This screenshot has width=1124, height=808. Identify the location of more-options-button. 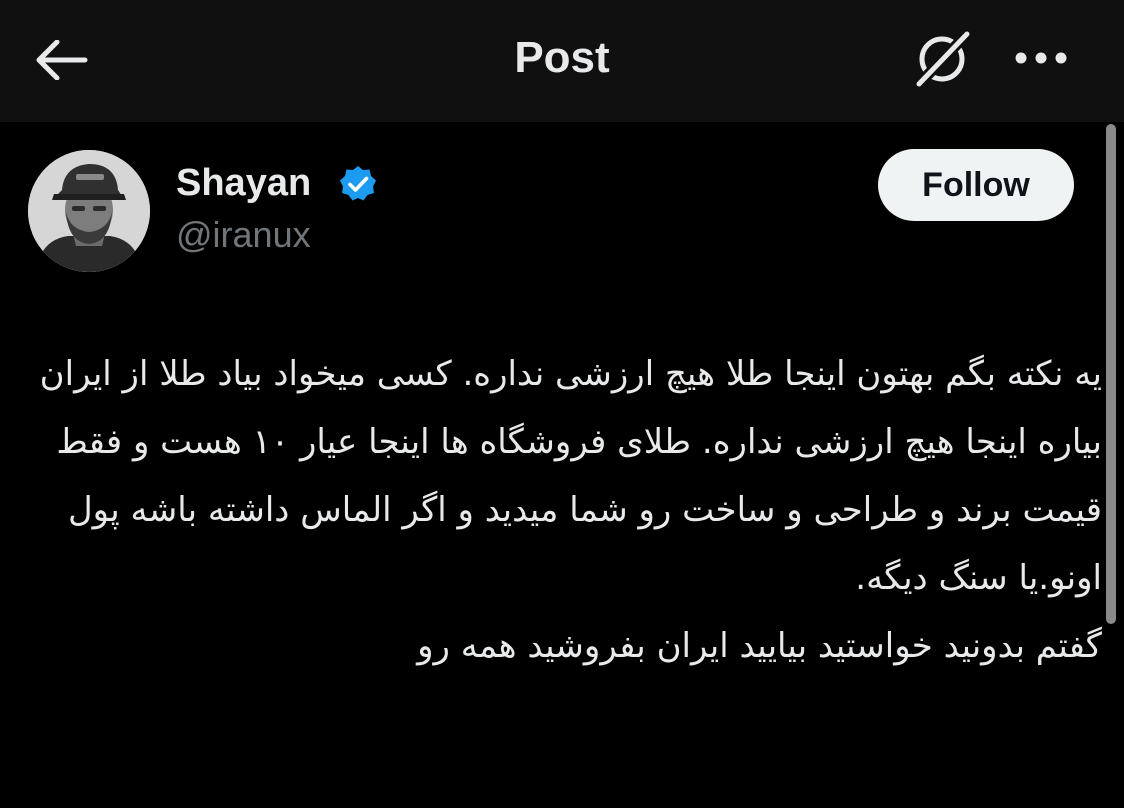
(1041, 58).